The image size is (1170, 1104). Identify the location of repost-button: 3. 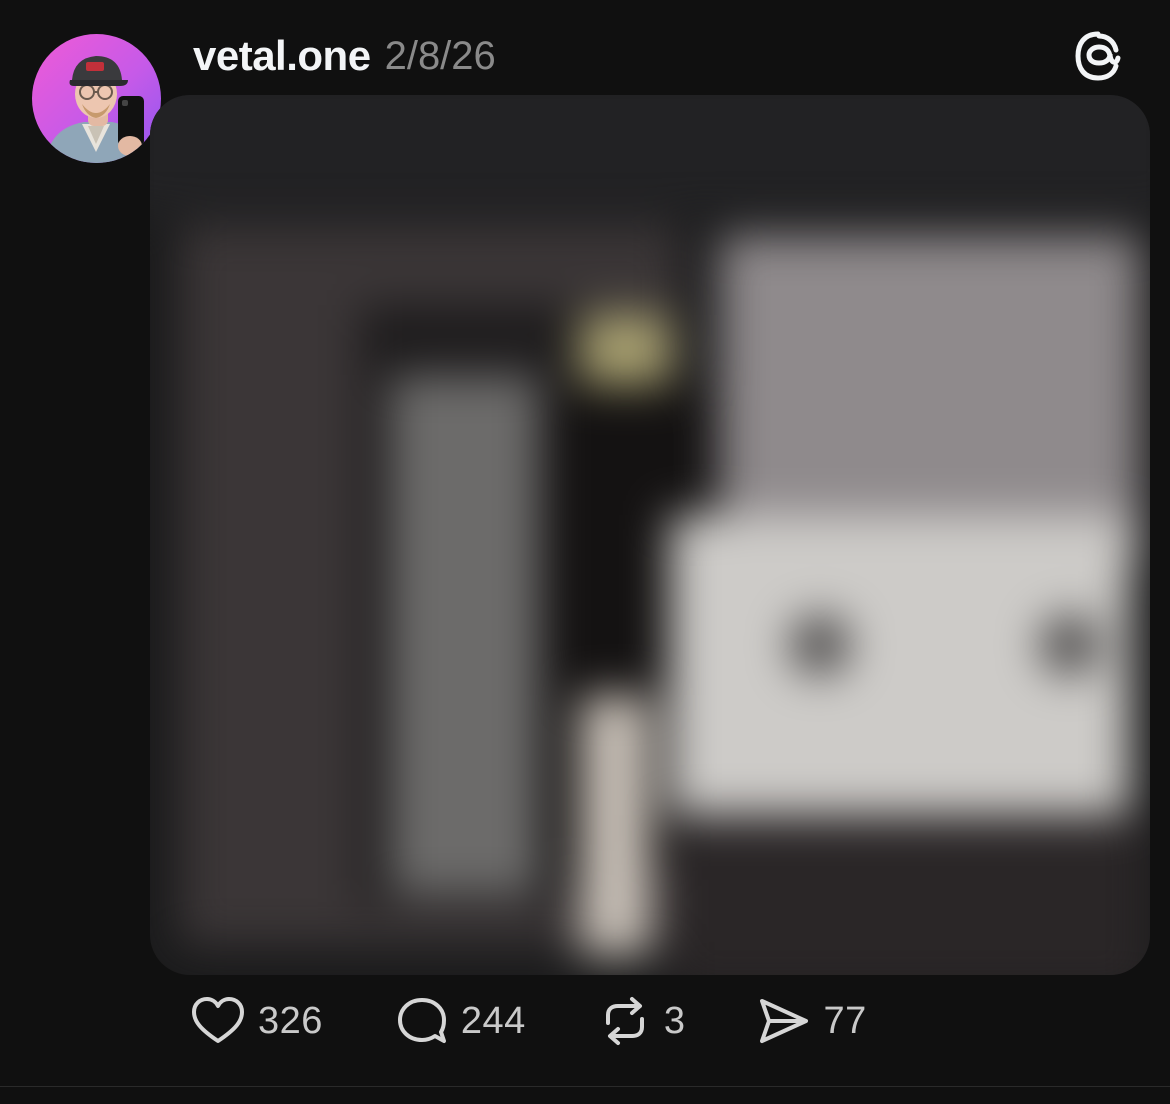
(642, 1021).